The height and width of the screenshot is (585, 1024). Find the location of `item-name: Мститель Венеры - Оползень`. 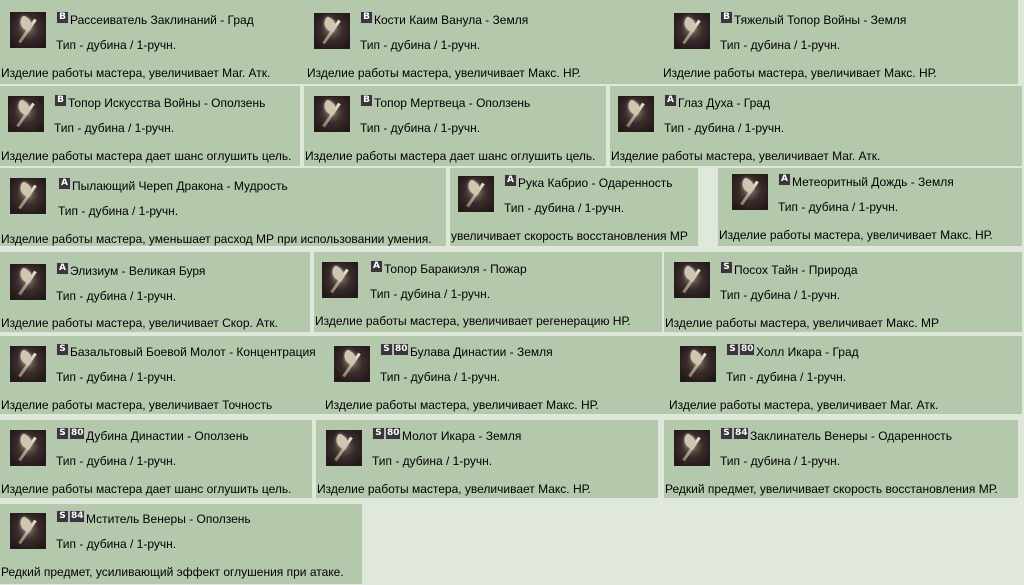

item-name: Мститель Венеры - Оползень is located at coordinates (168, 519).